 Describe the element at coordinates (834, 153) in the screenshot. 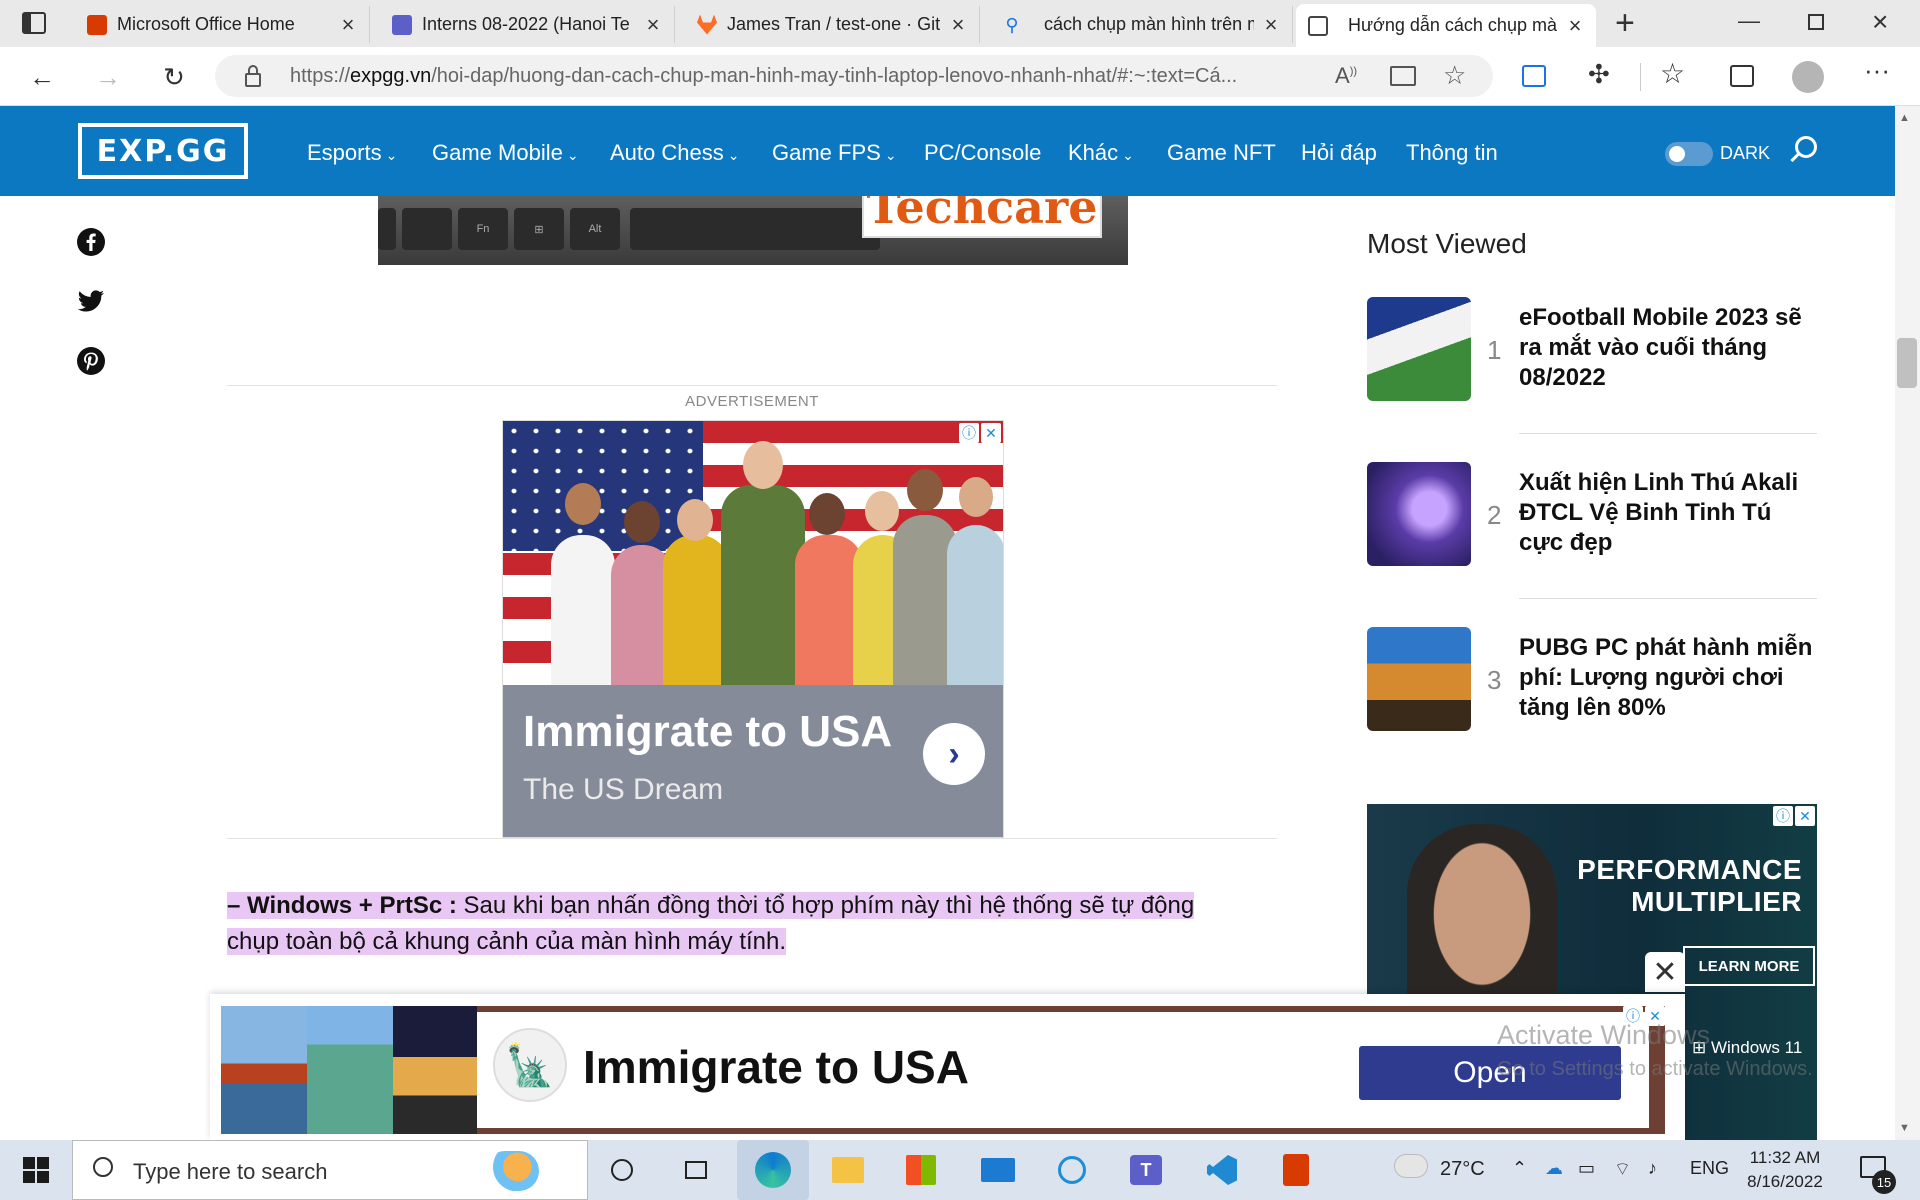

I see `menu-game-fps: Game FPS ⌄` at that location.